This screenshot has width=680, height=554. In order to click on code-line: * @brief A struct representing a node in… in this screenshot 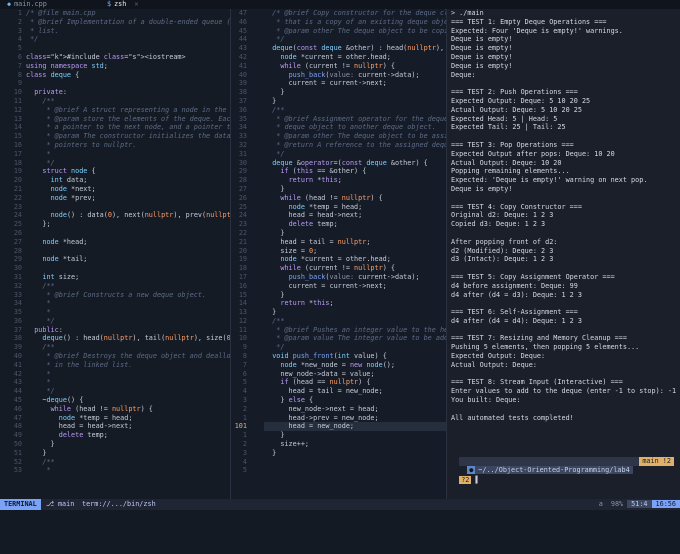, I will do `click(128, 110)`.